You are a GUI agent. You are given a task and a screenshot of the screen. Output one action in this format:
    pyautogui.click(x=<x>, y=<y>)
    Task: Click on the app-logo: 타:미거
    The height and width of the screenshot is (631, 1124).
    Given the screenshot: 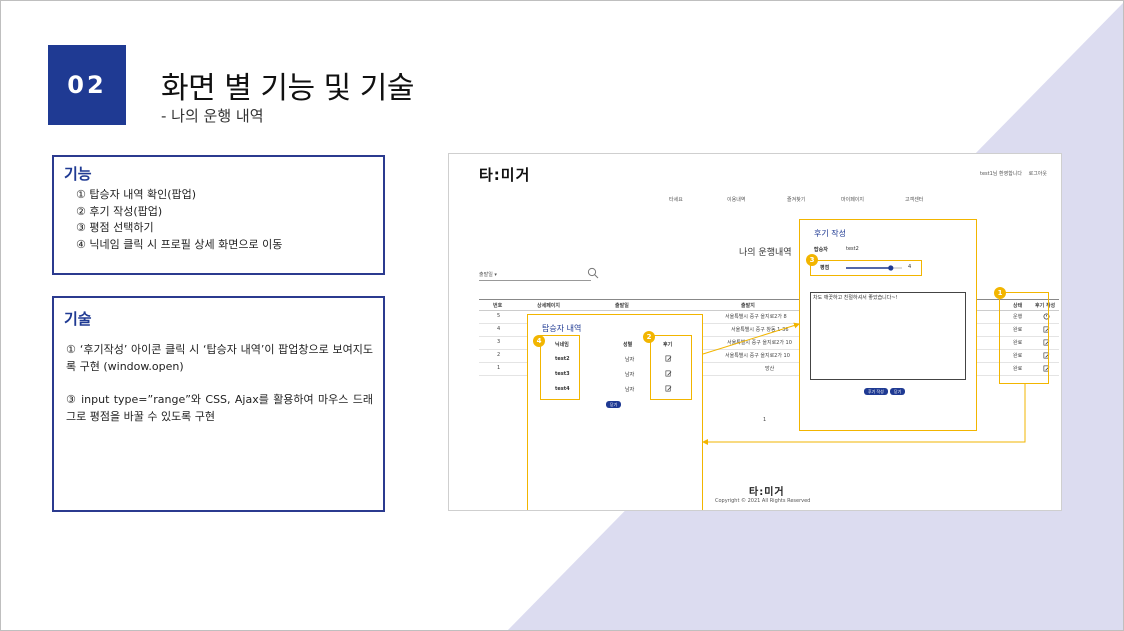 What is the action you would take?
    pyautogui.click(x=504, y=174)
    